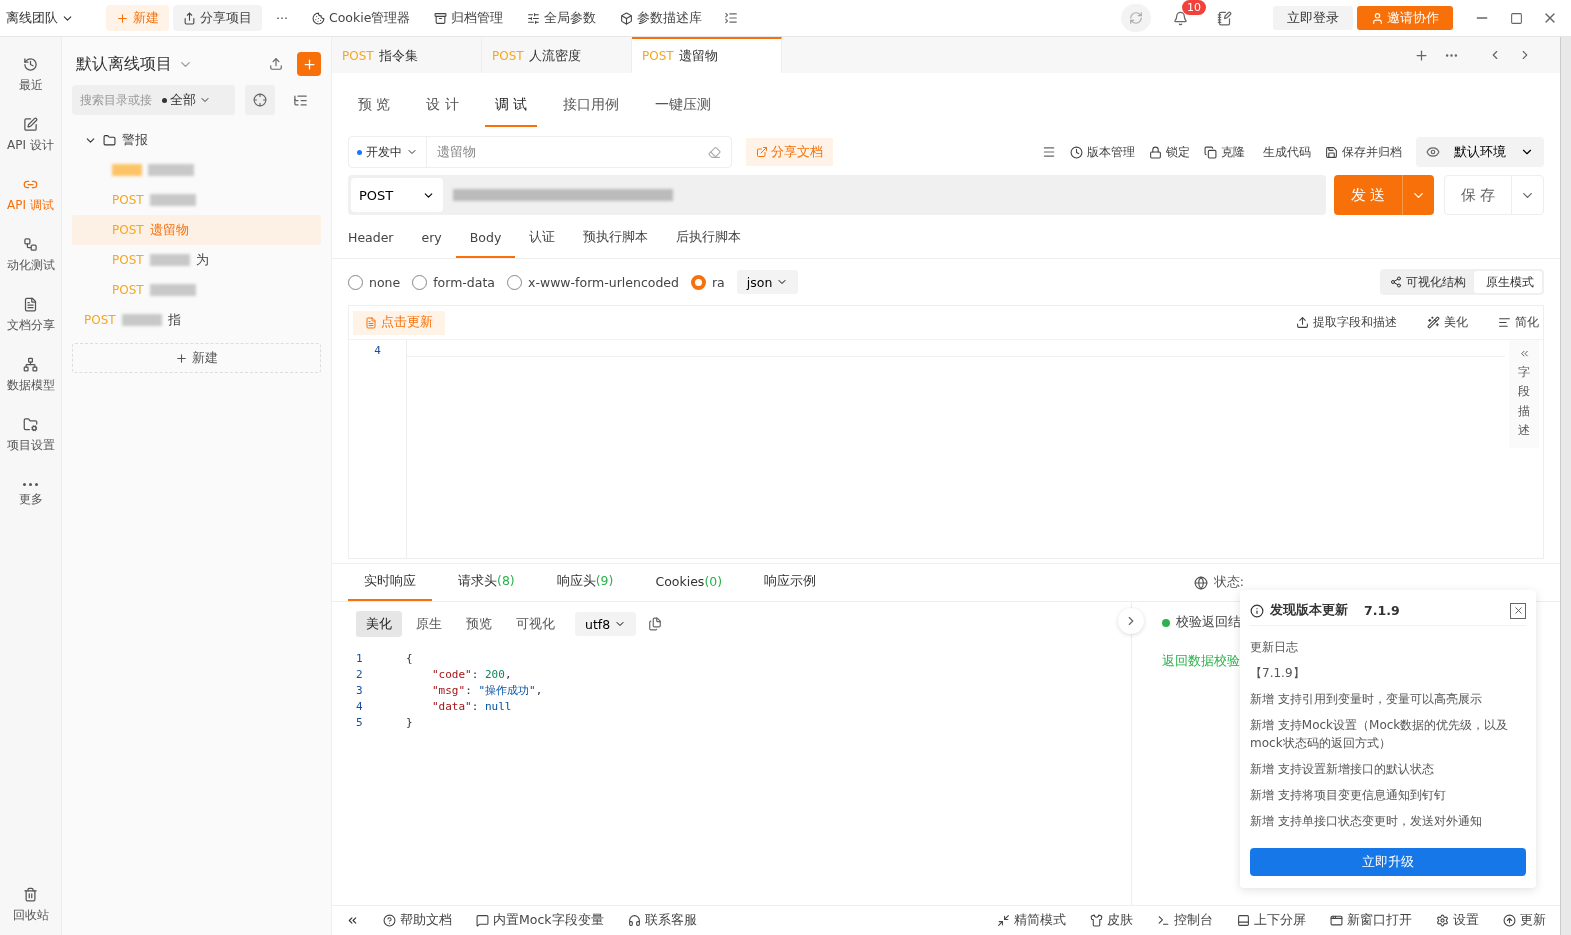  Describe the element at coordinates (562, 18) in the screenshot. I see `toolbar-button: 全局参数` at that location.